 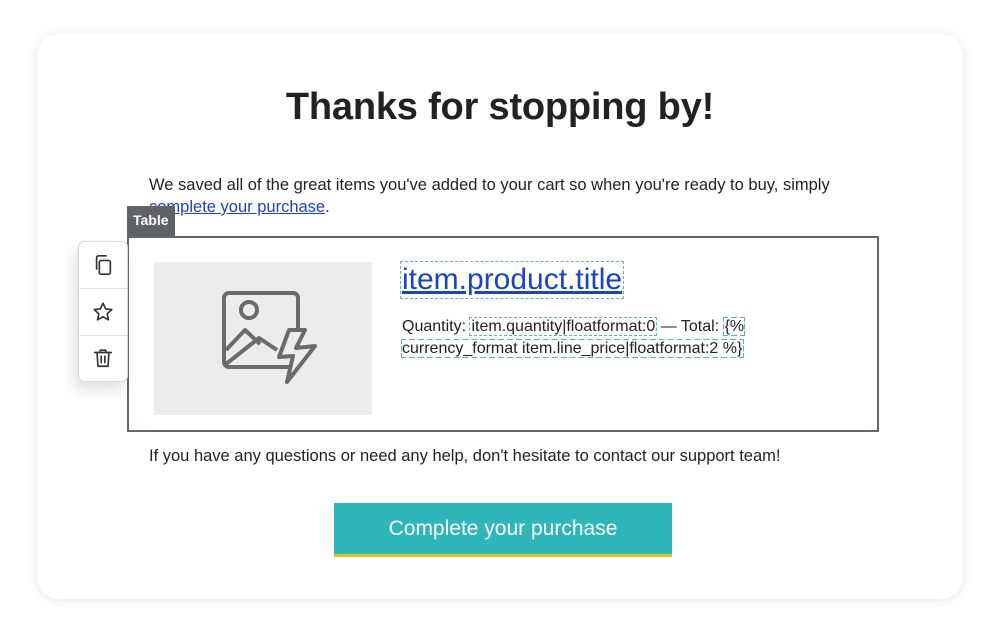 What do you see at coordinates (563, 326) in the screenshot?
I see `quantity-tag: item.quantity|floatformat:0` at bounding box center [563, 326].